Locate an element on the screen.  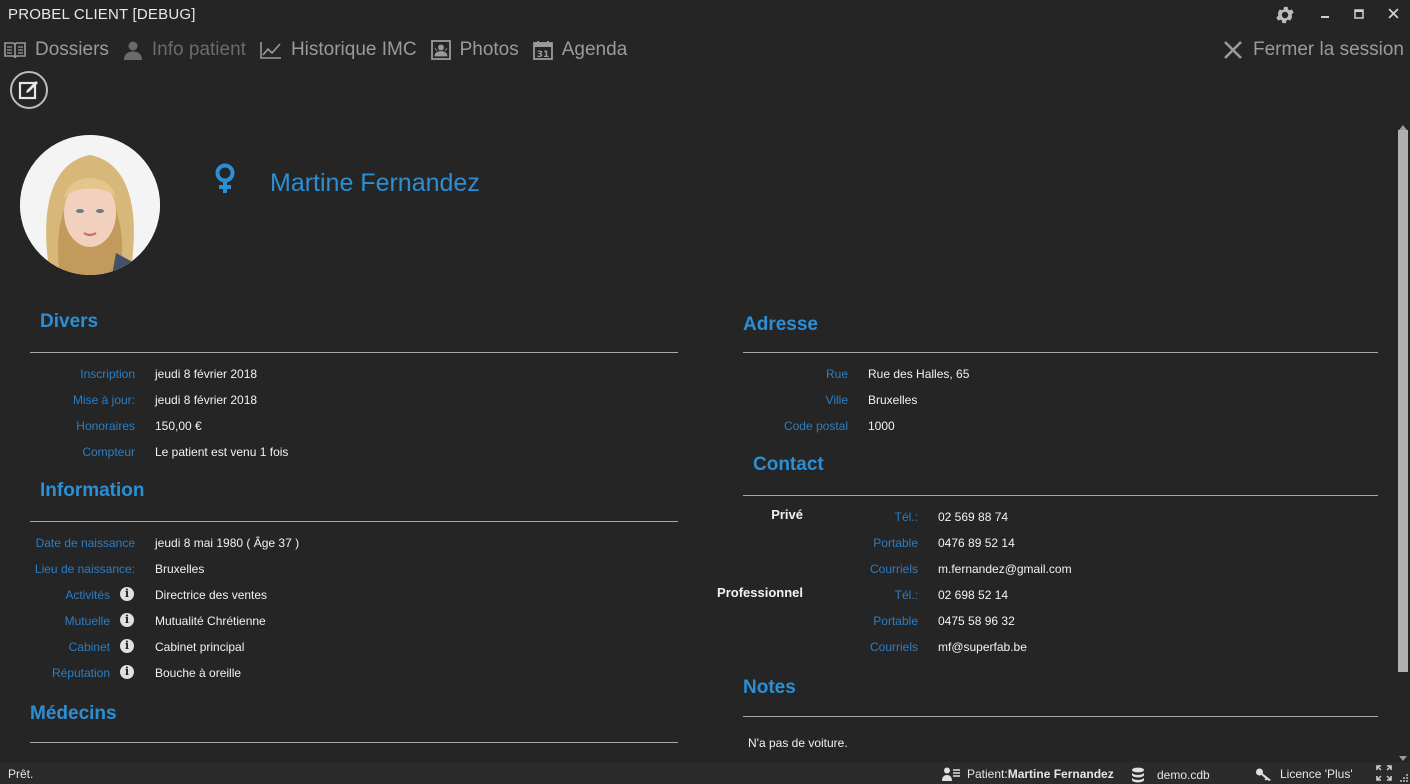
field-value-courriels-prive: m.fernandez@gmail.com is located at coordinates (1005, 569).